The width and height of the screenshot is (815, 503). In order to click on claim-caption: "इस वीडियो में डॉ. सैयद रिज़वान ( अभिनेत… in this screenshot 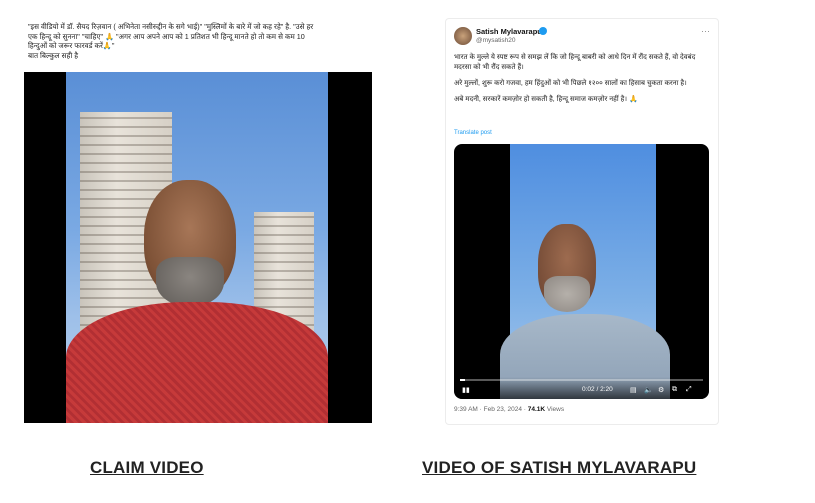, I will do `click(198, 41)`.